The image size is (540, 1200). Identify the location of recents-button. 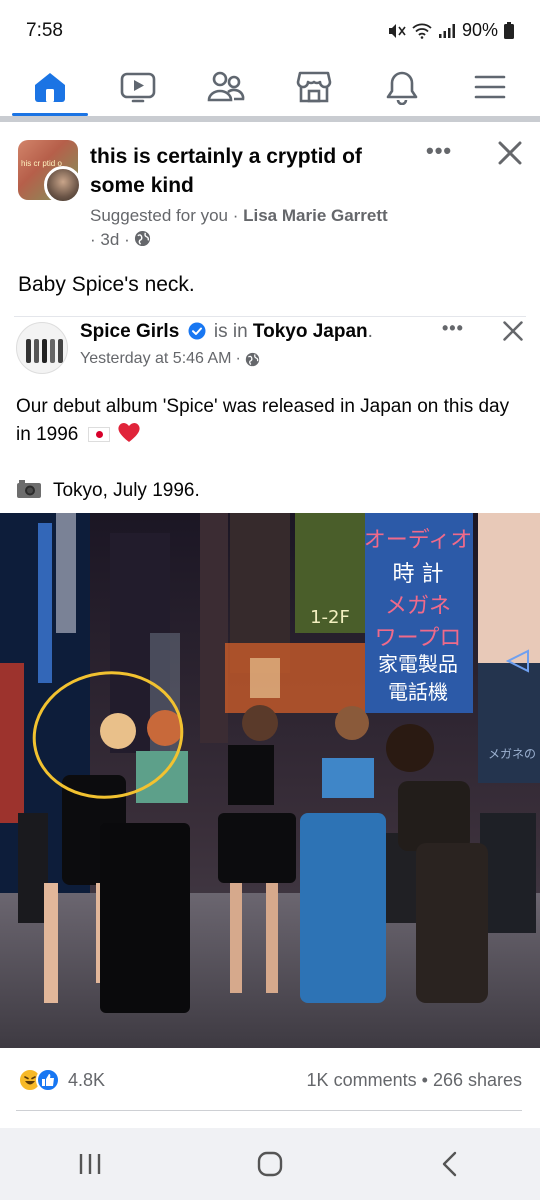
(90, 1164).